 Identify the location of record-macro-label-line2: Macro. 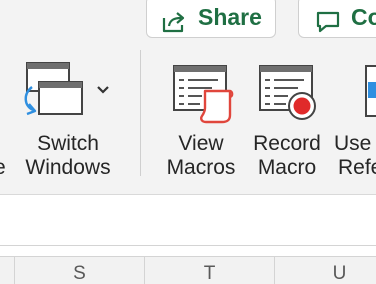
(287, 167).